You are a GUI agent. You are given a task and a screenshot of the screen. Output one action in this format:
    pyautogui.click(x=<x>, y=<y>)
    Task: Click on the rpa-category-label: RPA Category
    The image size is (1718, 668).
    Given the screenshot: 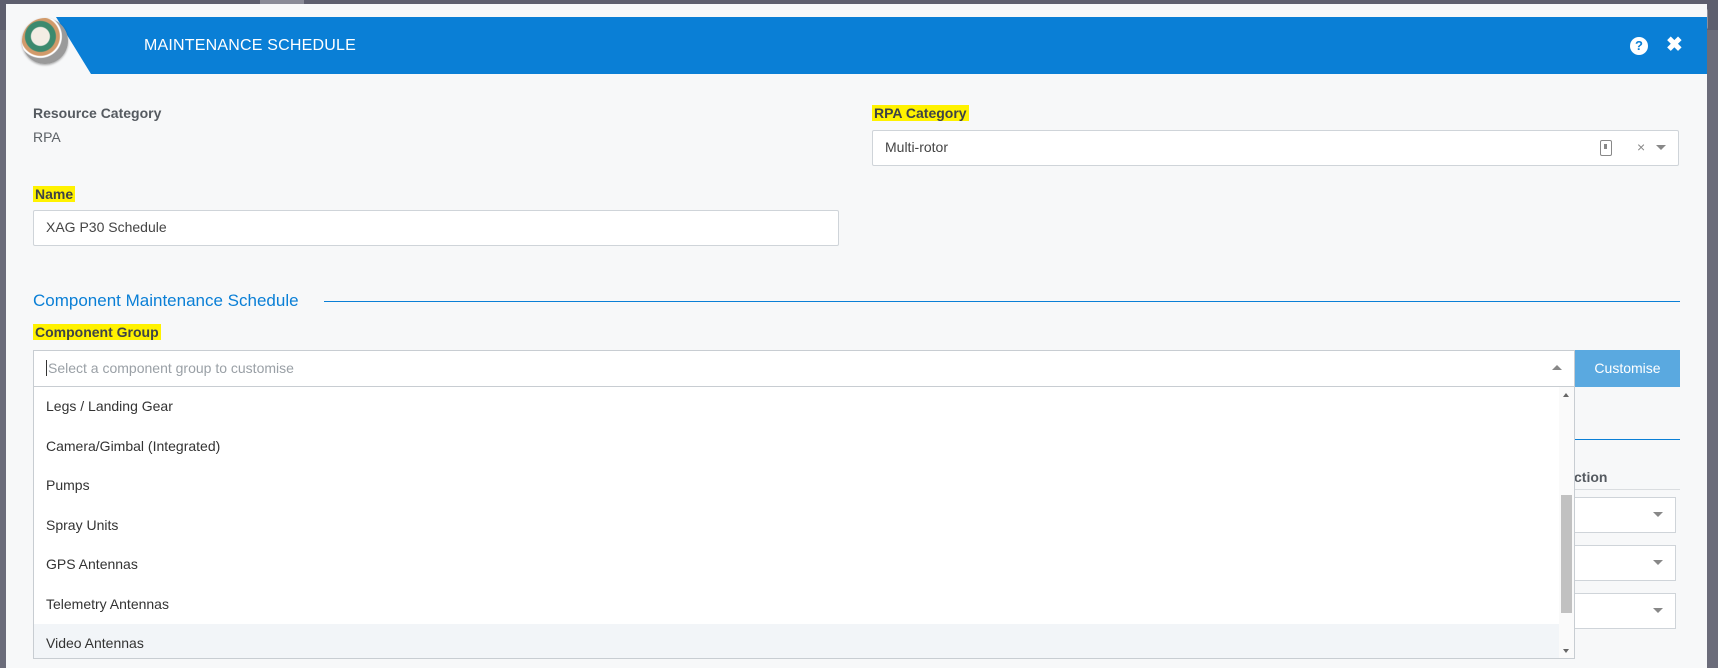 What is the action you would take?
    pyautogui.click(x=920, y=113)
    